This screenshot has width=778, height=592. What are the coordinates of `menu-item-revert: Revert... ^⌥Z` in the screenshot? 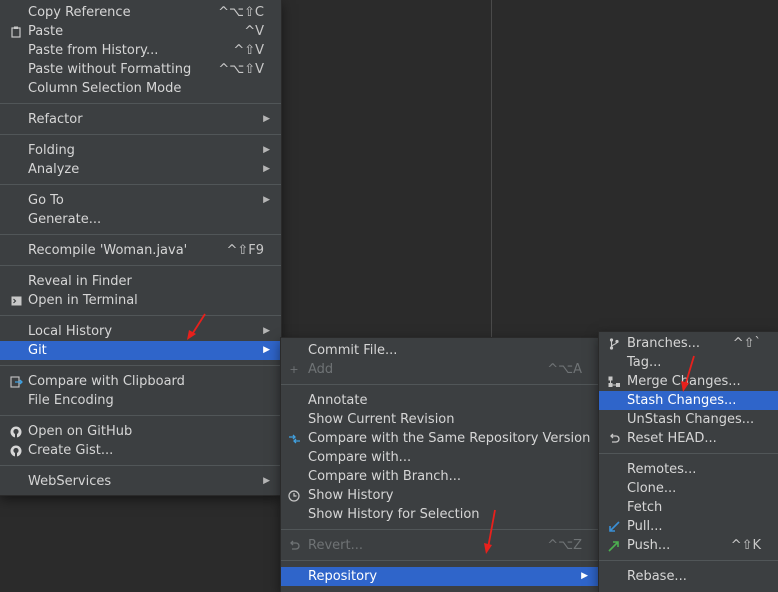 It's located at (440, 545).